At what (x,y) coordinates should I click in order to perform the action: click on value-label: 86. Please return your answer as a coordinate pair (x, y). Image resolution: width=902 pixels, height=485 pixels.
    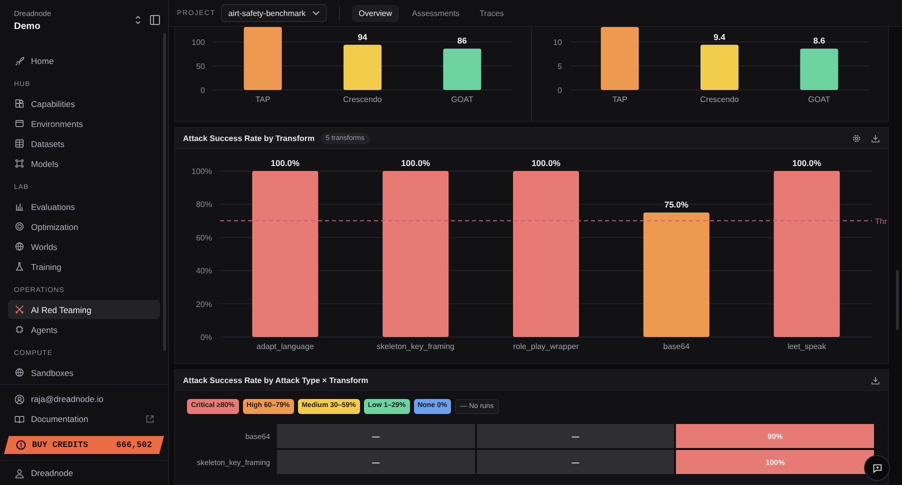
    Looking at the image, I should click on (462, 41).